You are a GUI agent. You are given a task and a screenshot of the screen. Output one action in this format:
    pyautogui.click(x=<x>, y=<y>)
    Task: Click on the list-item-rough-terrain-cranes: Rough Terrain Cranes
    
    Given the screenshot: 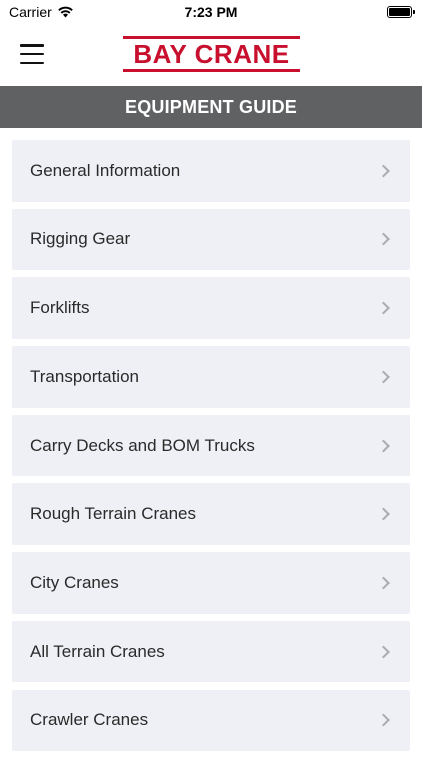 What is the action you would take?
    pyautogui.click(x=211, y=514)
    